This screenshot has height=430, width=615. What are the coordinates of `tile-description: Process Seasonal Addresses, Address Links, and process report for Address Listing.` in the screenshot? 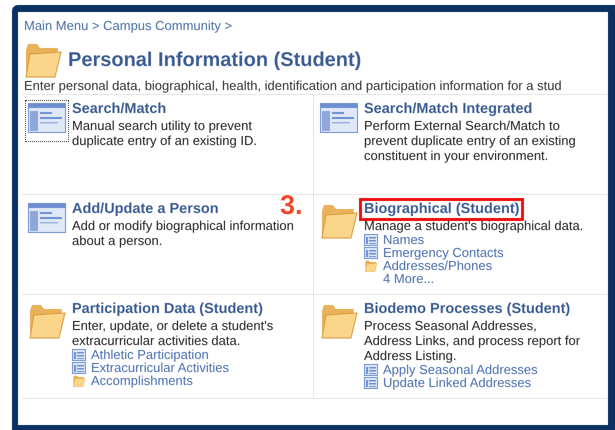 It's located at (473, 340).